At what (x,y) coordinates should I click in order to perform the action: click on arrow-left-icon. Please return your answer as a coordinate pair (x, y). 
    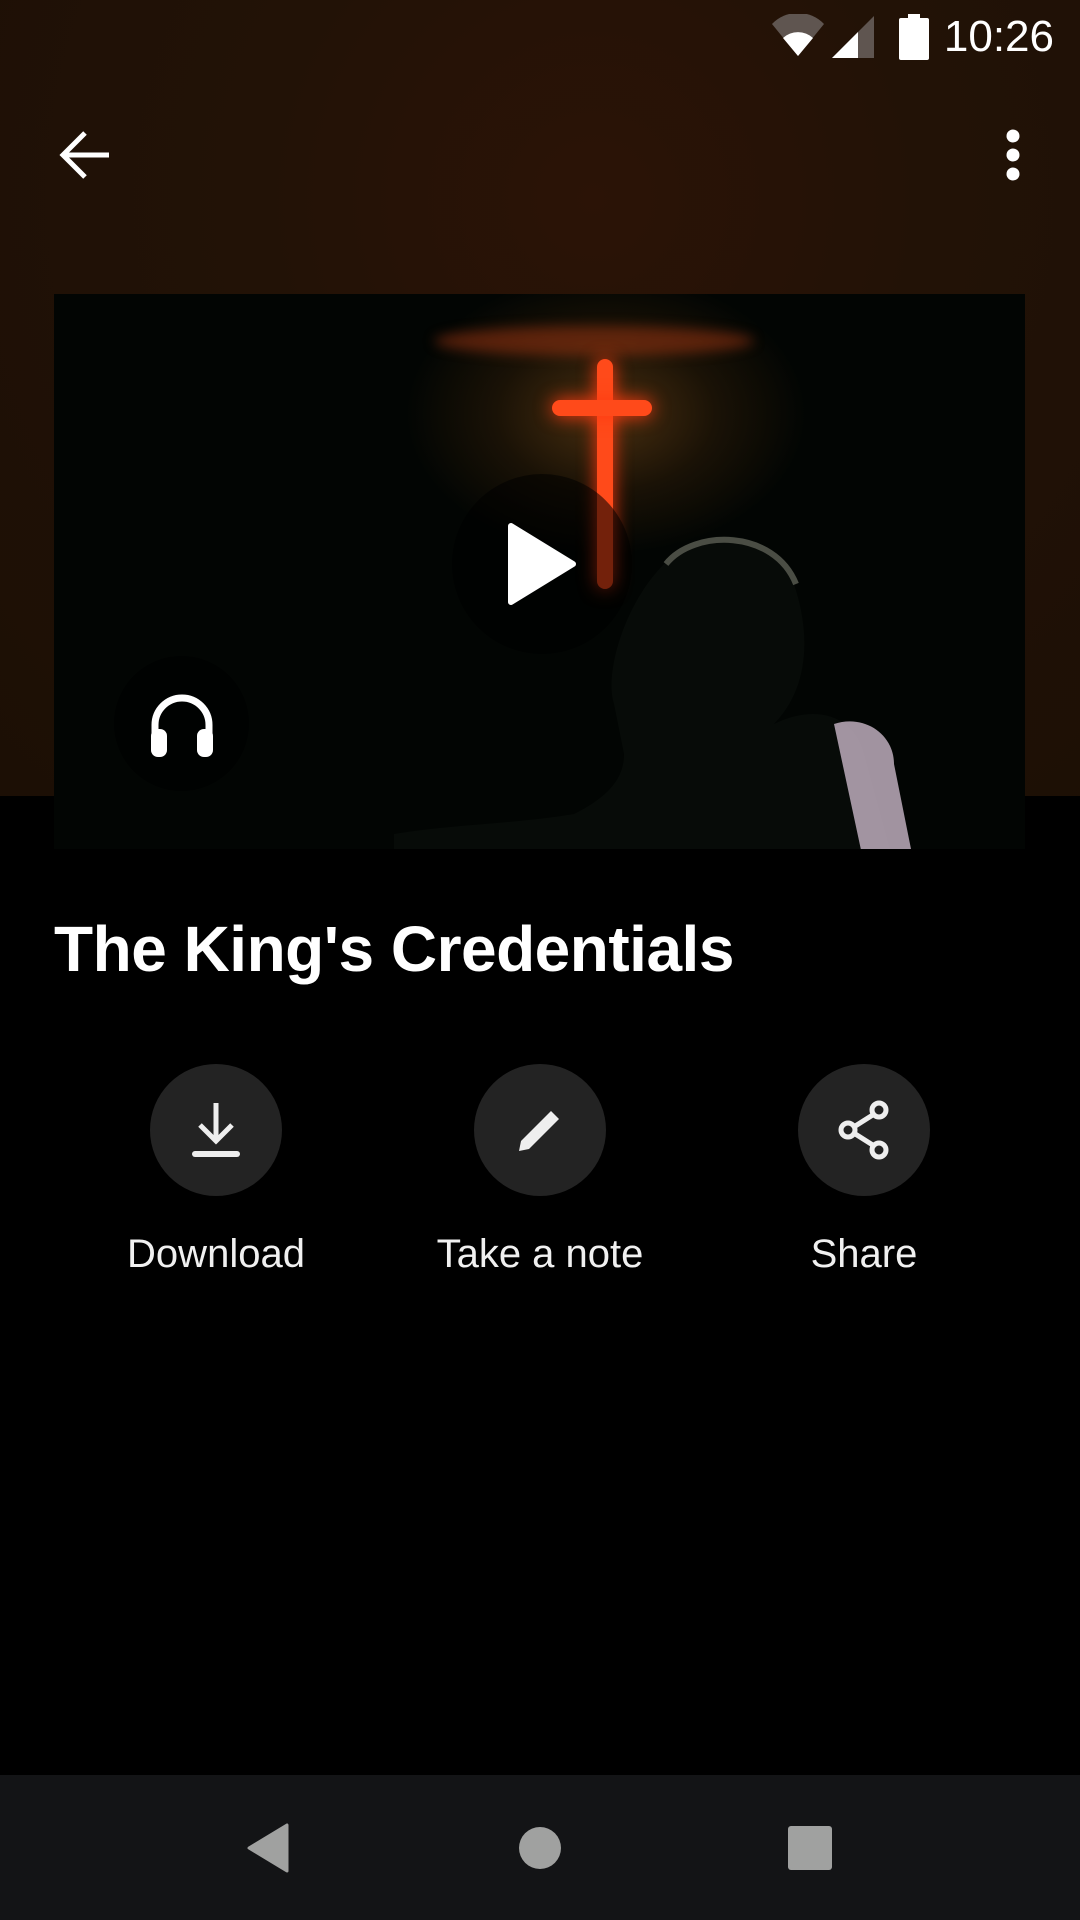
    Looking at the image, I should click on (84, 155).